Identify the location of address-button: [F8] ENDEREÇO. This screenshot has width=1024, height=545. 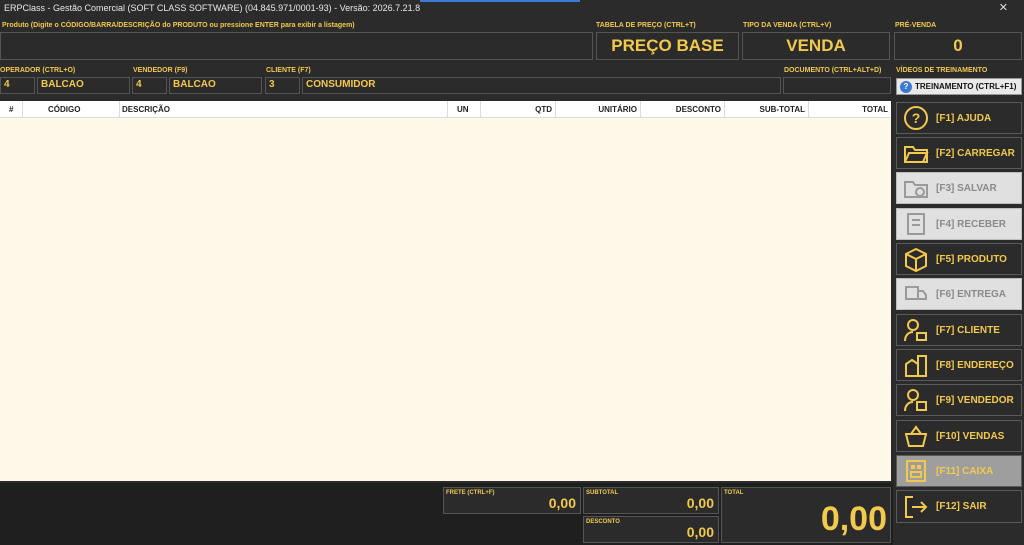
(959, 365).